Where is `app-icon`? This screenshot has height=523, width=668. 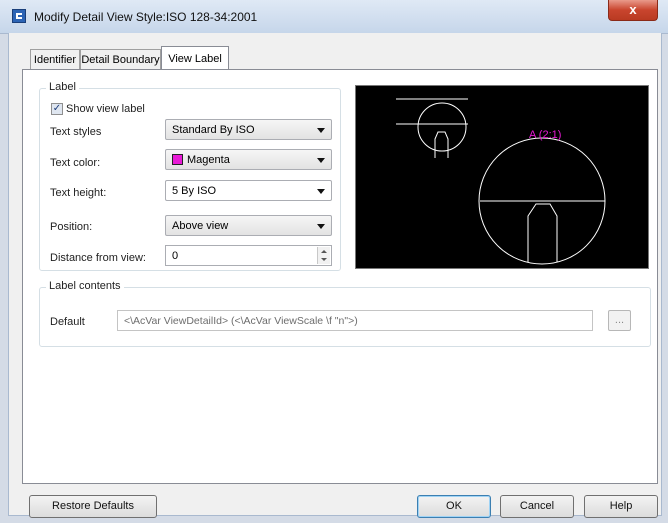
app-icon is located at coordinates (19, 16).